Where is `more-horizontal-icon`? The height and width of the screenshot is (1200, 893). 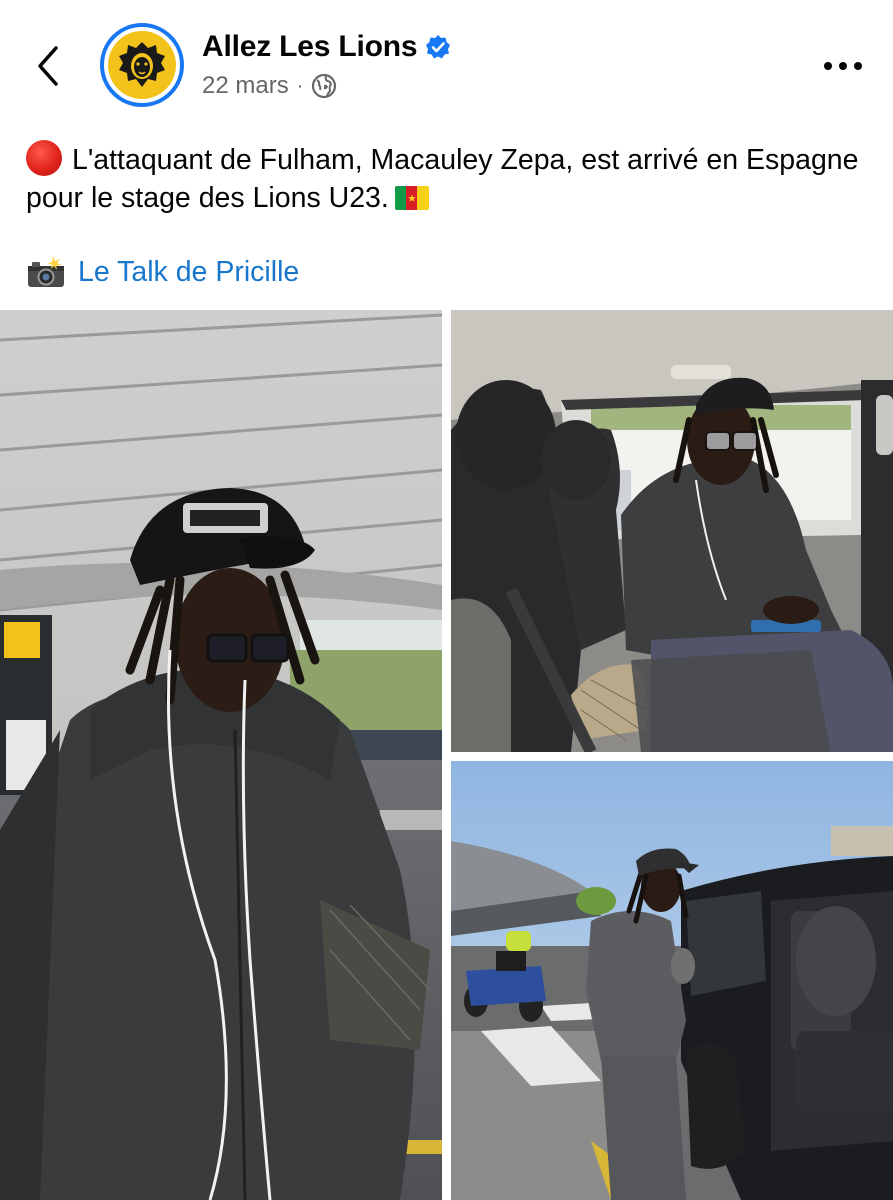 more-horizontal-icon is located at coordinates (828, 66).